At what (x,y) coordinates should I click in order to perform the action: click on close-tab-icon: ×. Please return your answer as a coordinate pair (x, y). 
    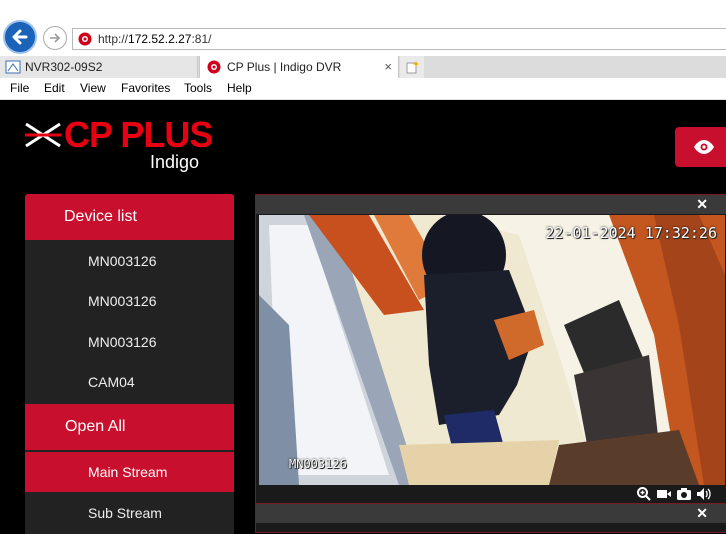
    Looking at the image, I should click on (388, 66).